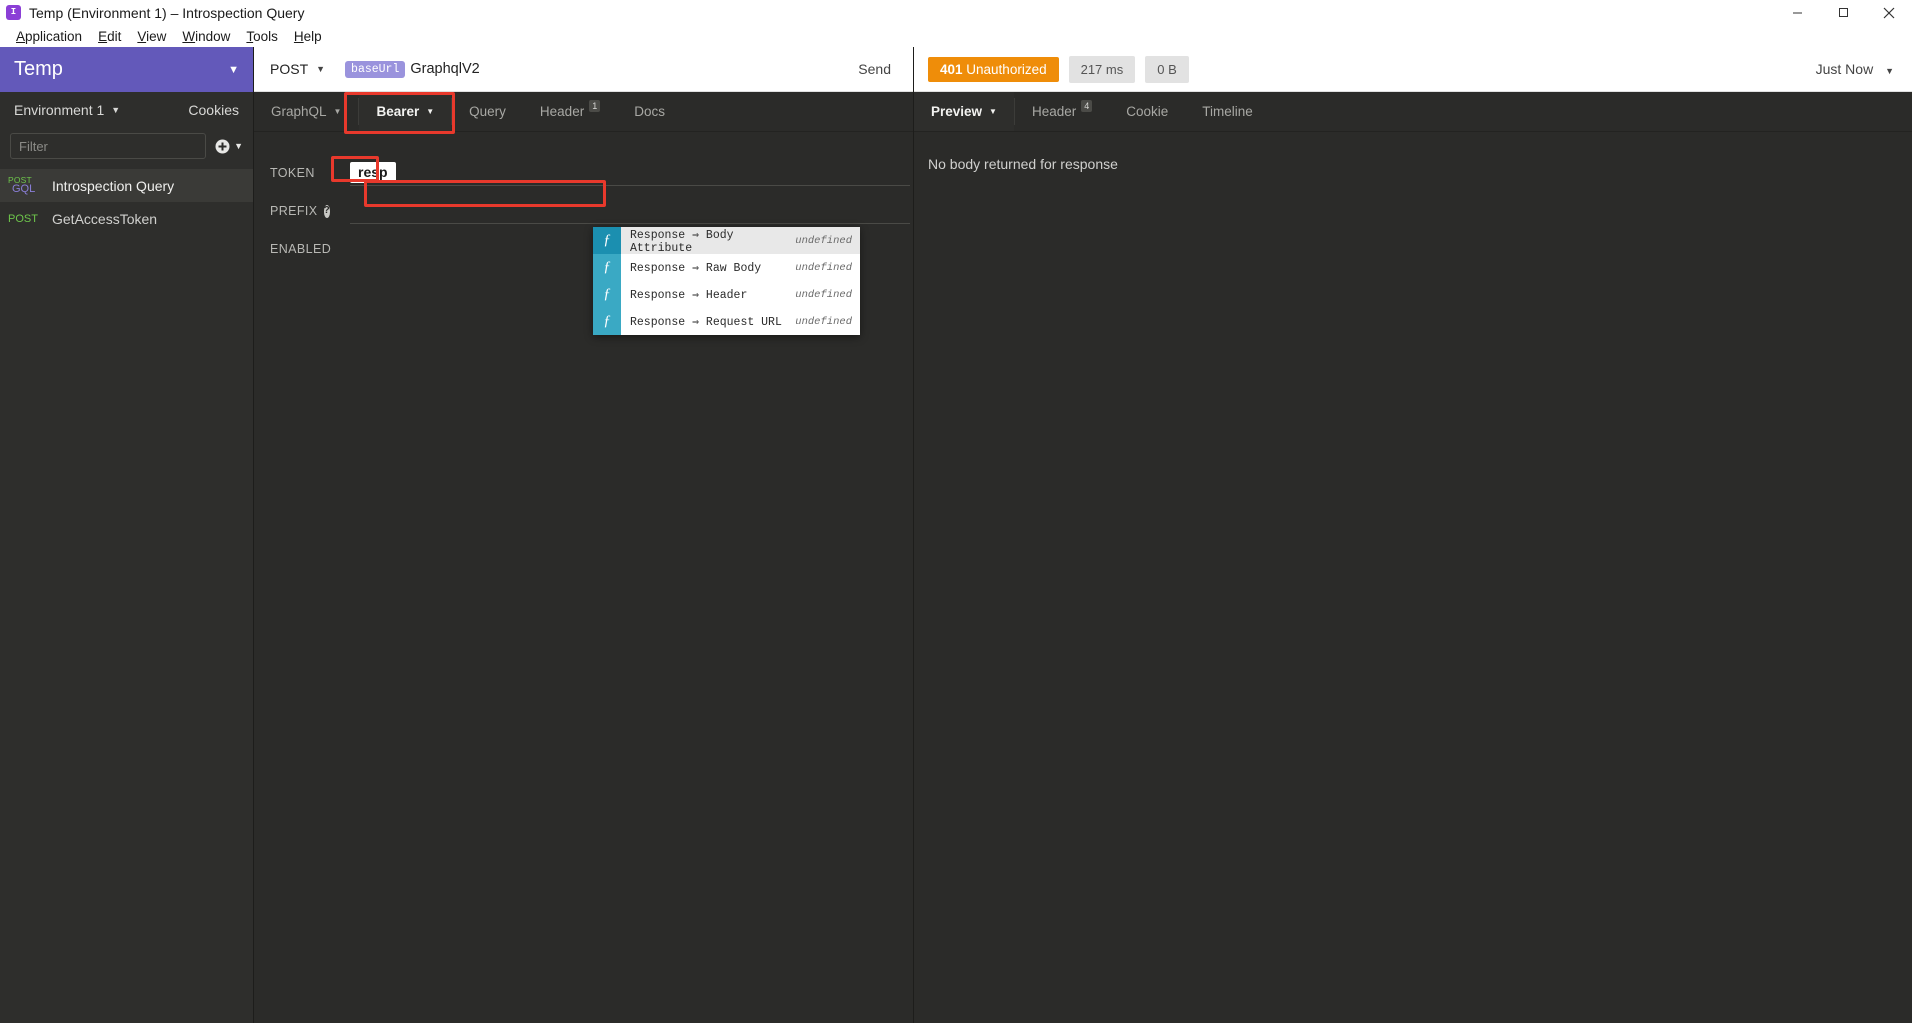 This screenshot has width=1912, height=1023. I want to click on autocomplete-item-request-url: ƒ Response ⇒ Request URL undefined, so click(726, 321).